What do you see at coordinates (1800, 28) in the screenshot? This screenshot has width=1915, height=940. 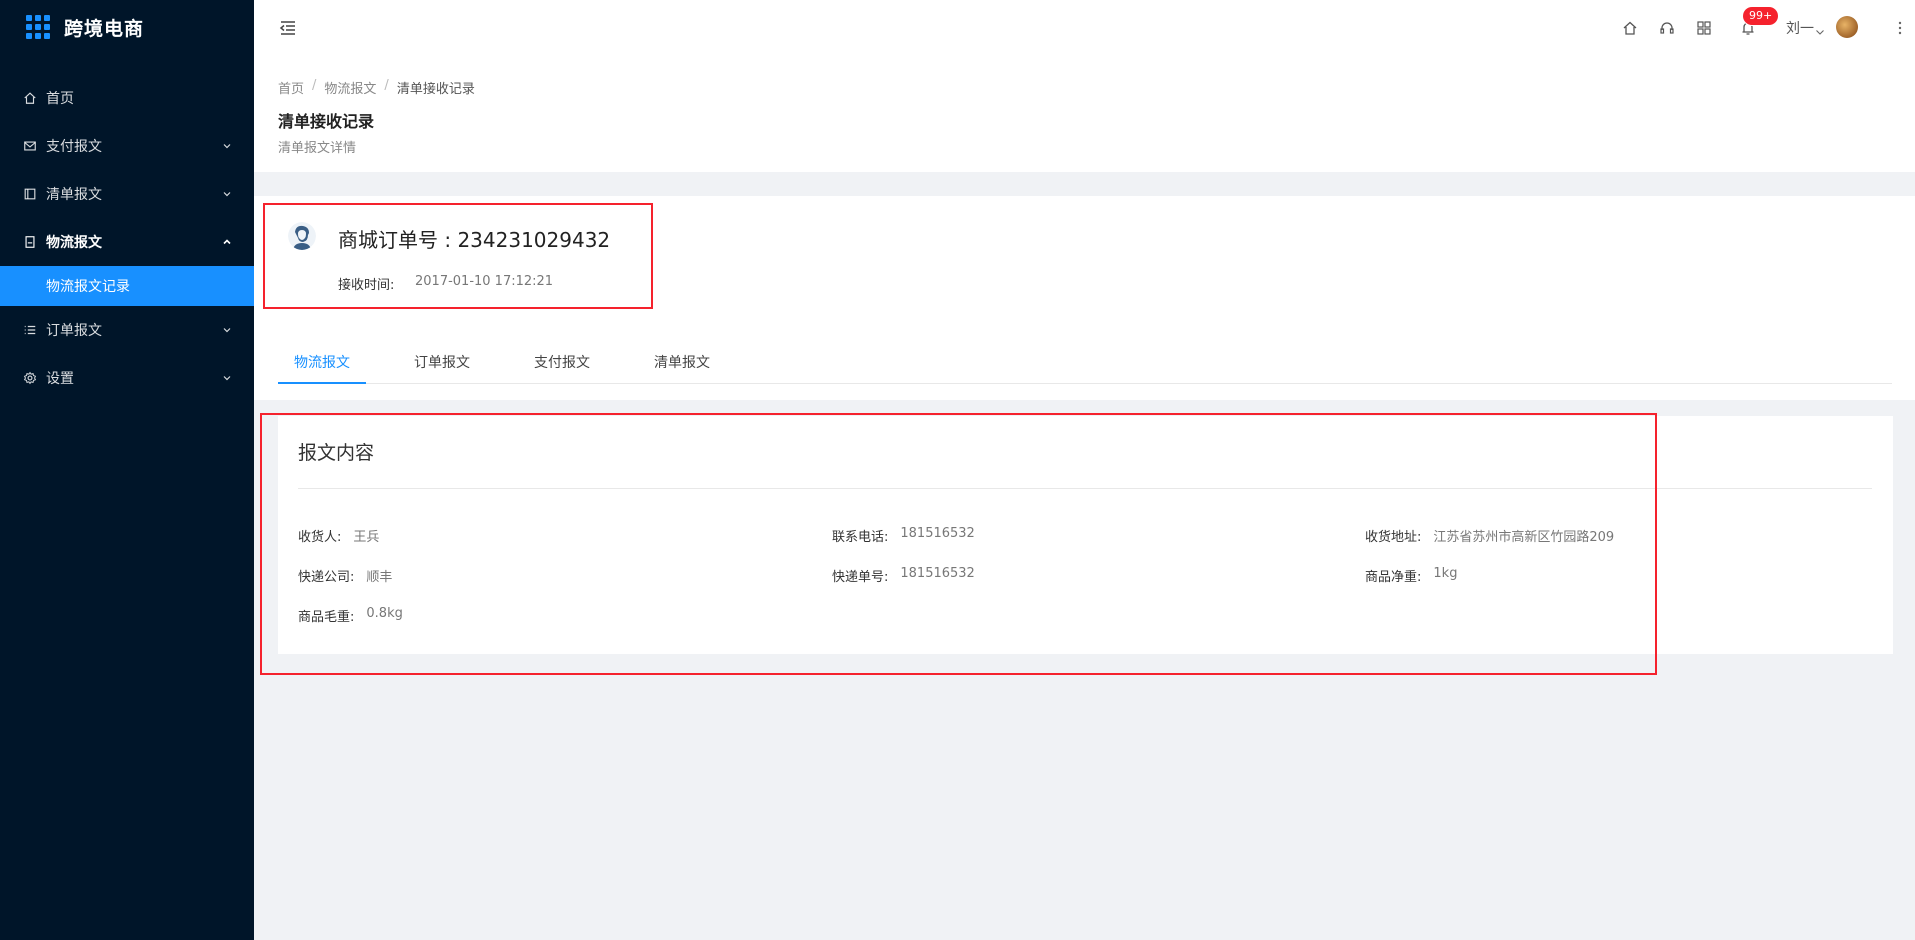 I see `user-name: 刘一` at bounding box center [1800, 28].